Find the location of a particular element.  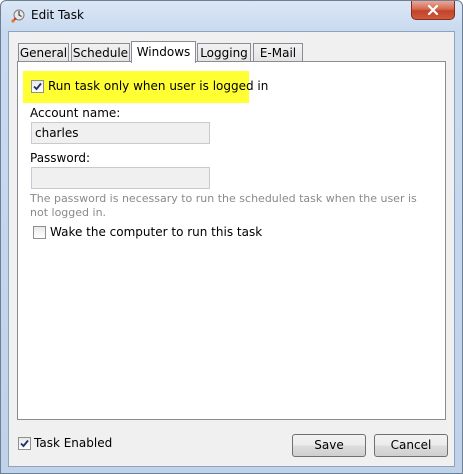

task-icon is located at coordinates (18, 16).